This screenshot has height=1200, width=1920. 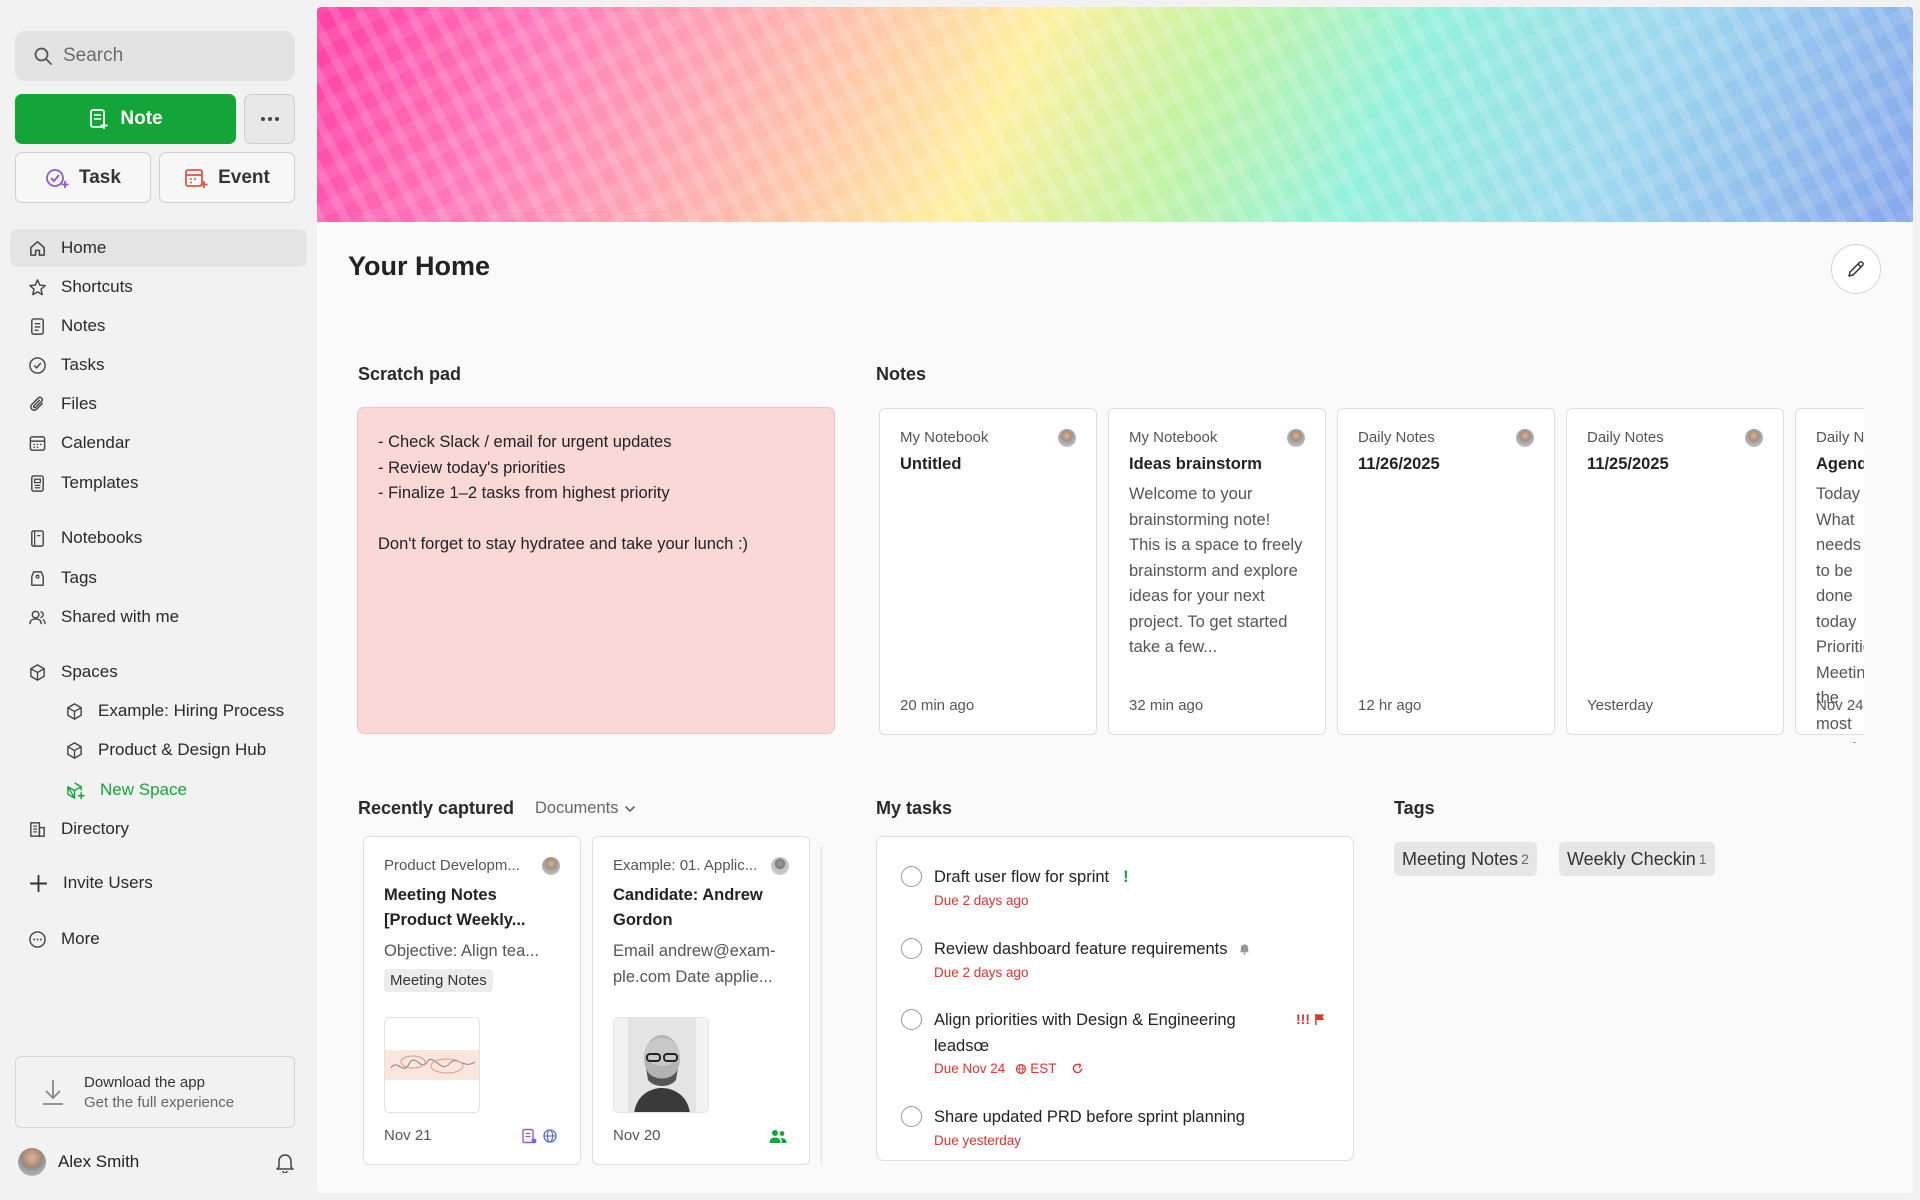 What do you see at coordinates (970, 1068) in the screenshot?
I see `task-due-text: Due Nov 24` at bounding box center [970, 1068].